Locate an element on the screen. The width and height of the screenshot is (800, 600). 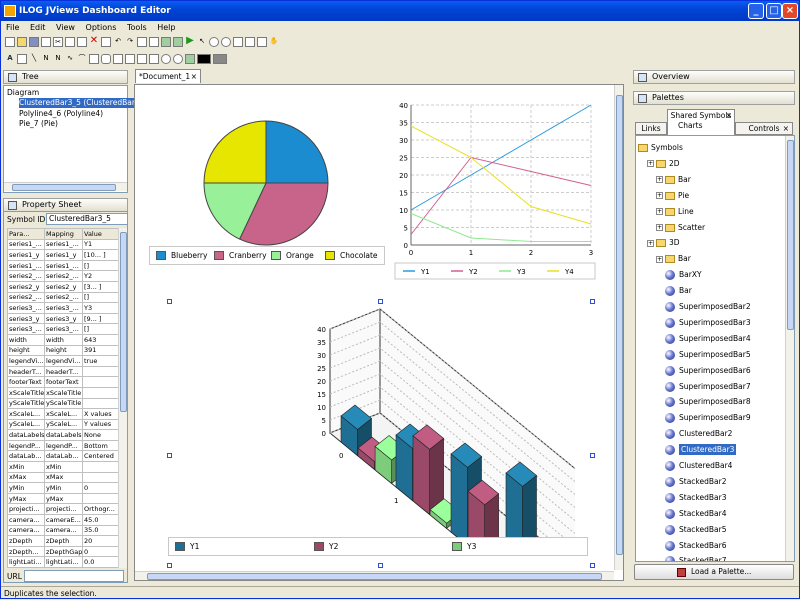
undo-icon: ↶ is located at coordinates (118, 42).